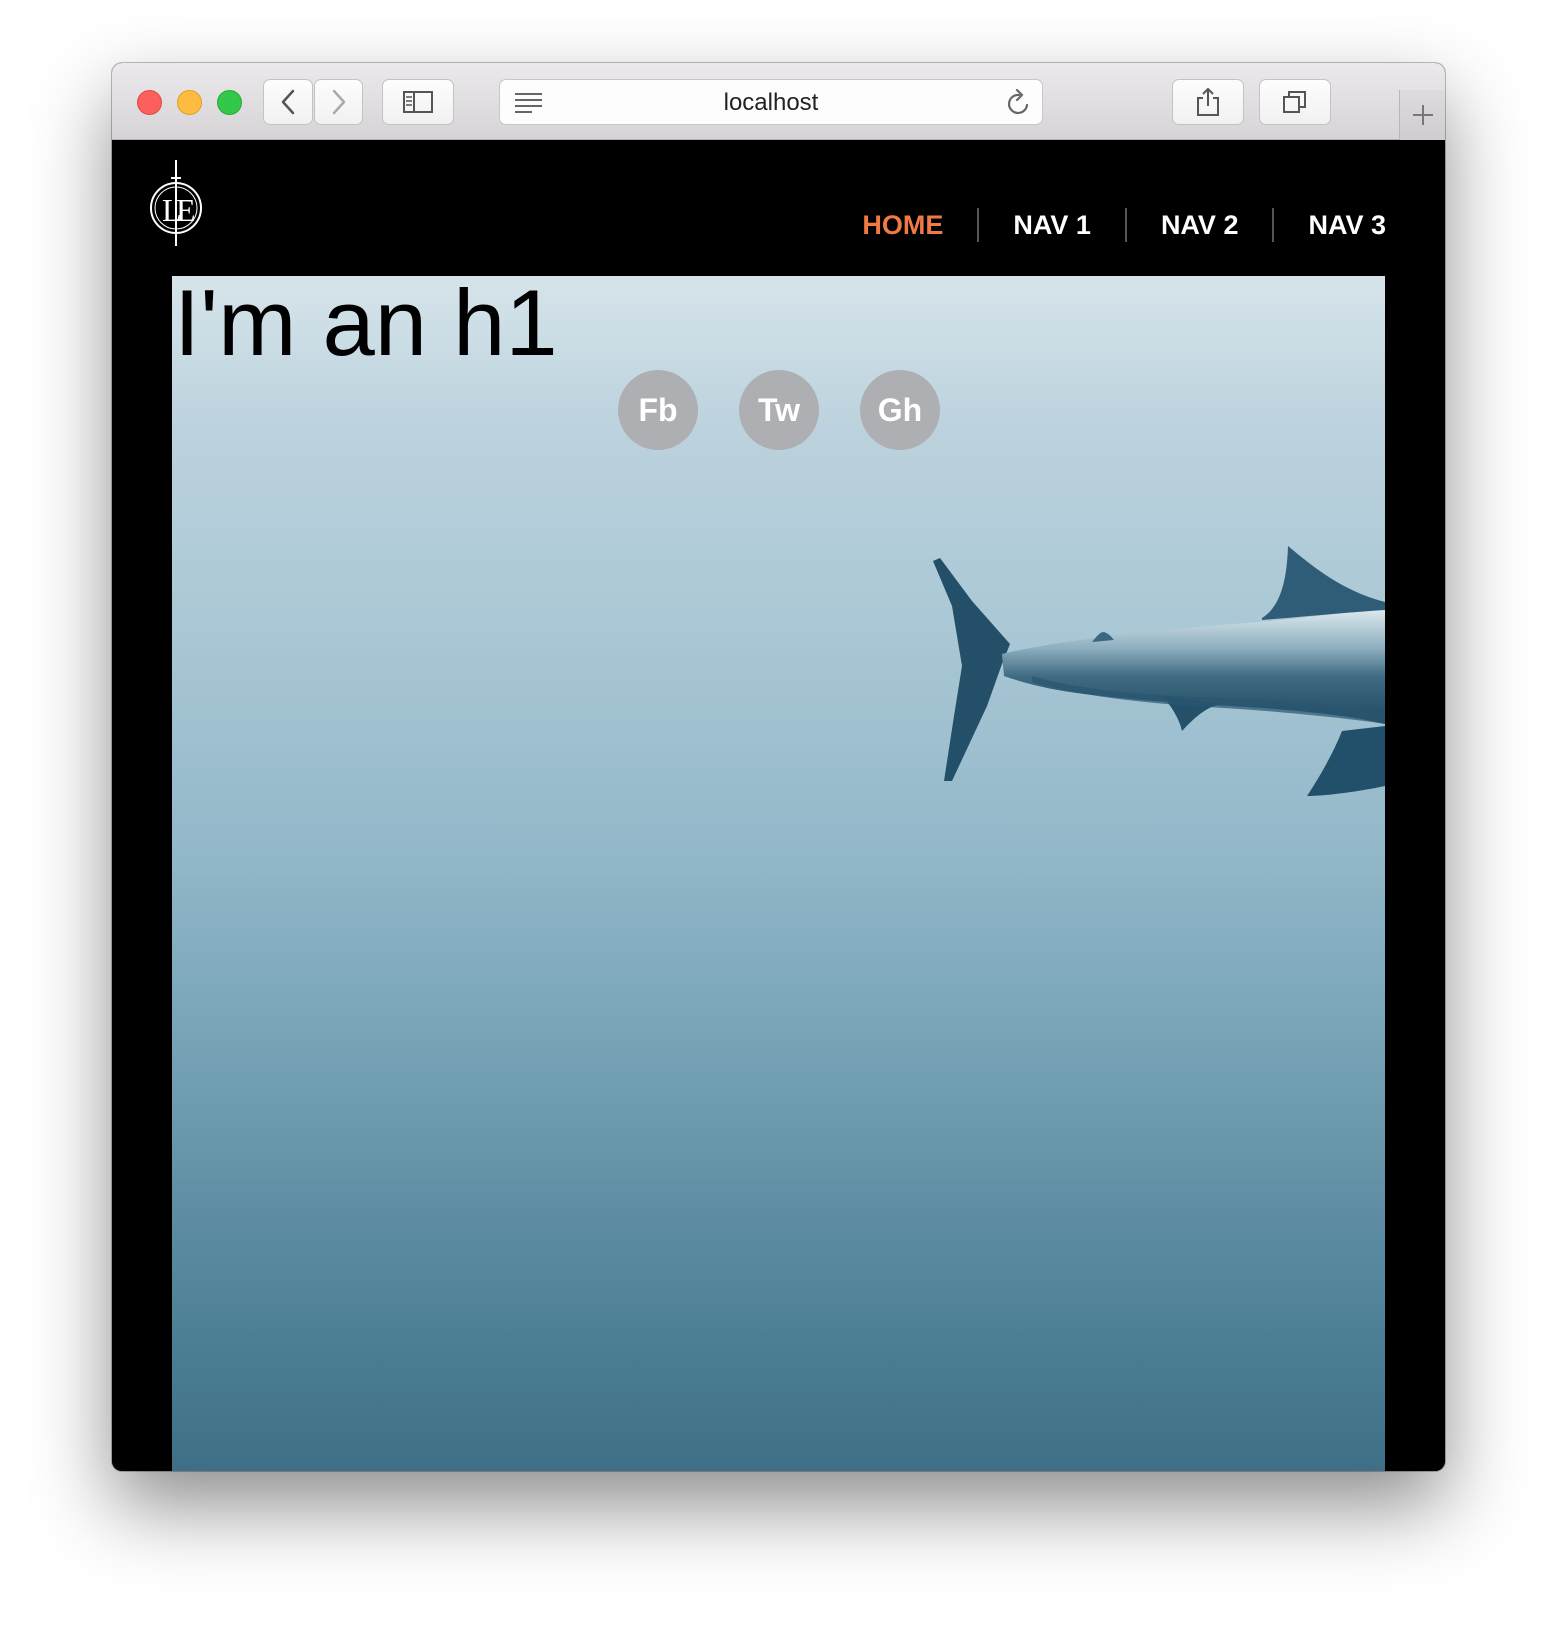  Describe the element at coordinates (1052, 225) in the screenshot. I see `nav-1: NAV 1` at that location.